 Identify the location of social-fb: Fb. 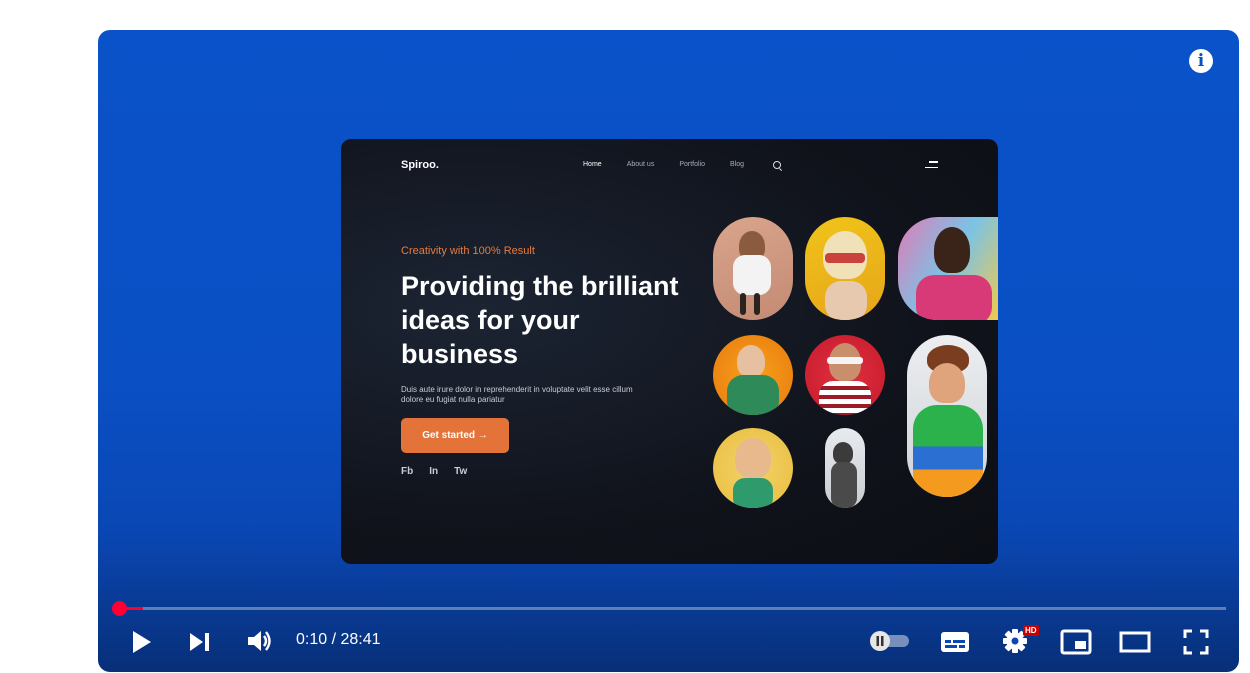
(407, 471).